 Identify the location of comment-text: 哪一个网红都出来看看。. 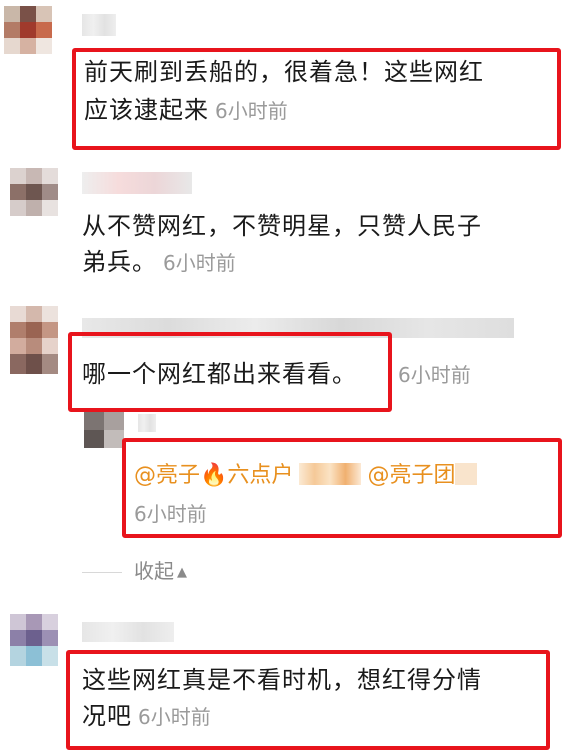
(219, 374).